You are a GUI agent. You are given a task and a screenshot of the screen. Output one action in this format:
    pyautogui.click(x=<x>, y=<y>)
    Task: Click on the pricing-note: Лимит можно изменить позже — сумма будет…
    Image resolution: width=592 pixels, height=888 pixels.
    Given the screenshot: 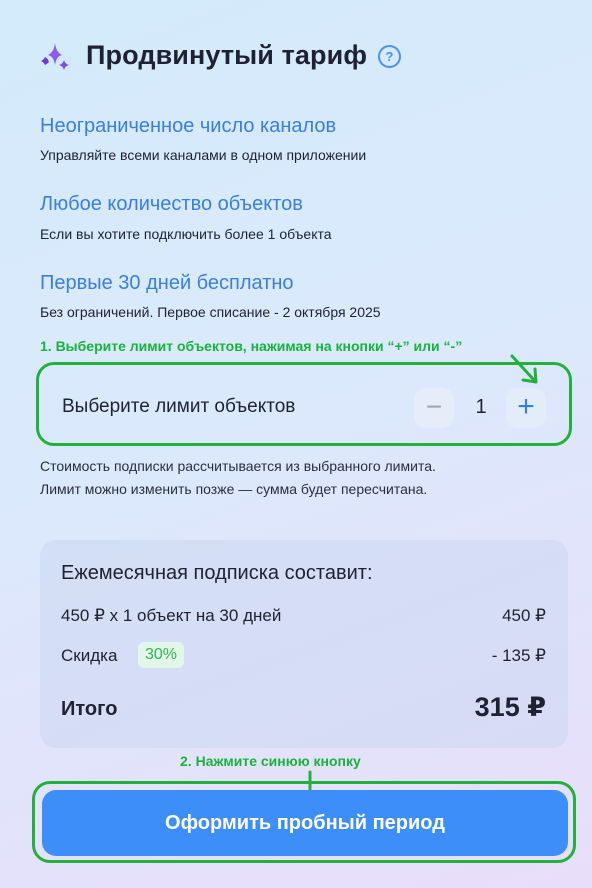 What is the action you would take?
    pyautogui.click(x=234, y=489)
    